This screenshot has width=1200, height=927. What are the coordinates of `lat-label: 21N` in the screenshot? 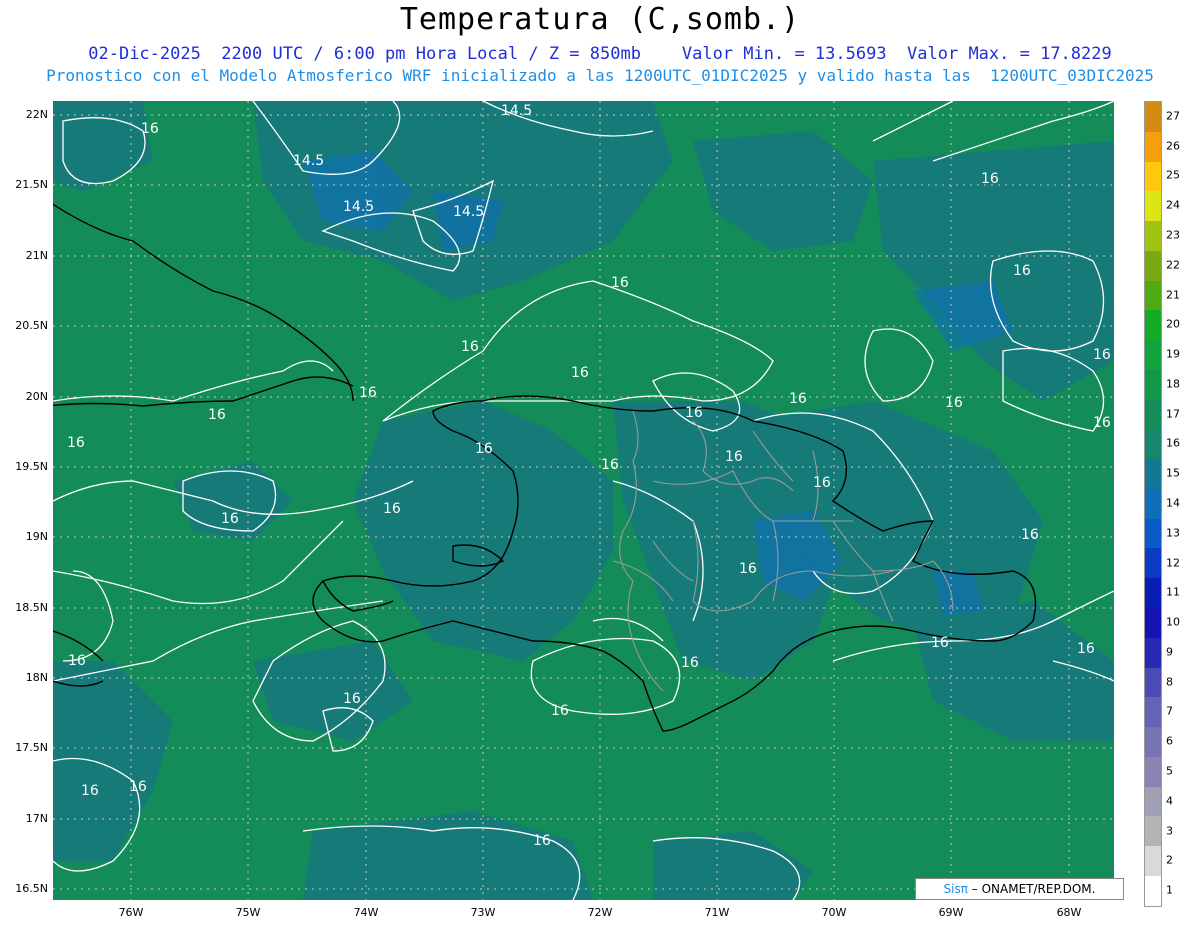 It's located at (36, 255).